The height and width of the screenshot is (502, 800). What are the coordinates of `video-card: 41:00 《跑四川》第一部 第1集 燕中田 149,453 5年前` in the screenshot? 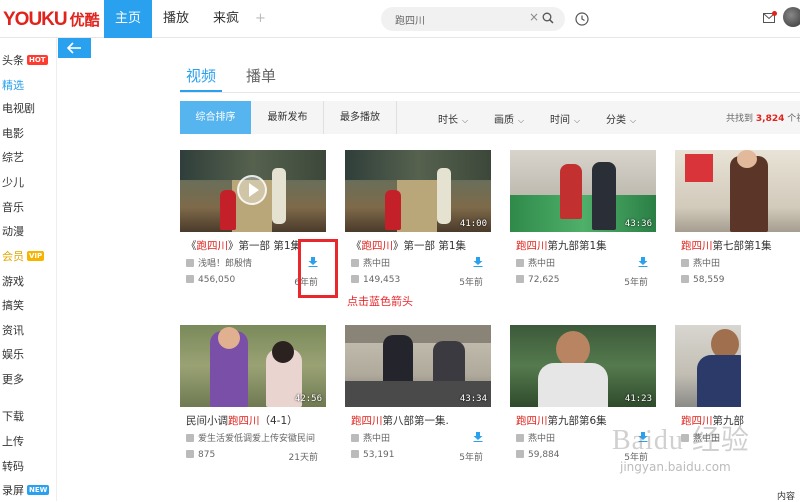 It's located at (418, 222).